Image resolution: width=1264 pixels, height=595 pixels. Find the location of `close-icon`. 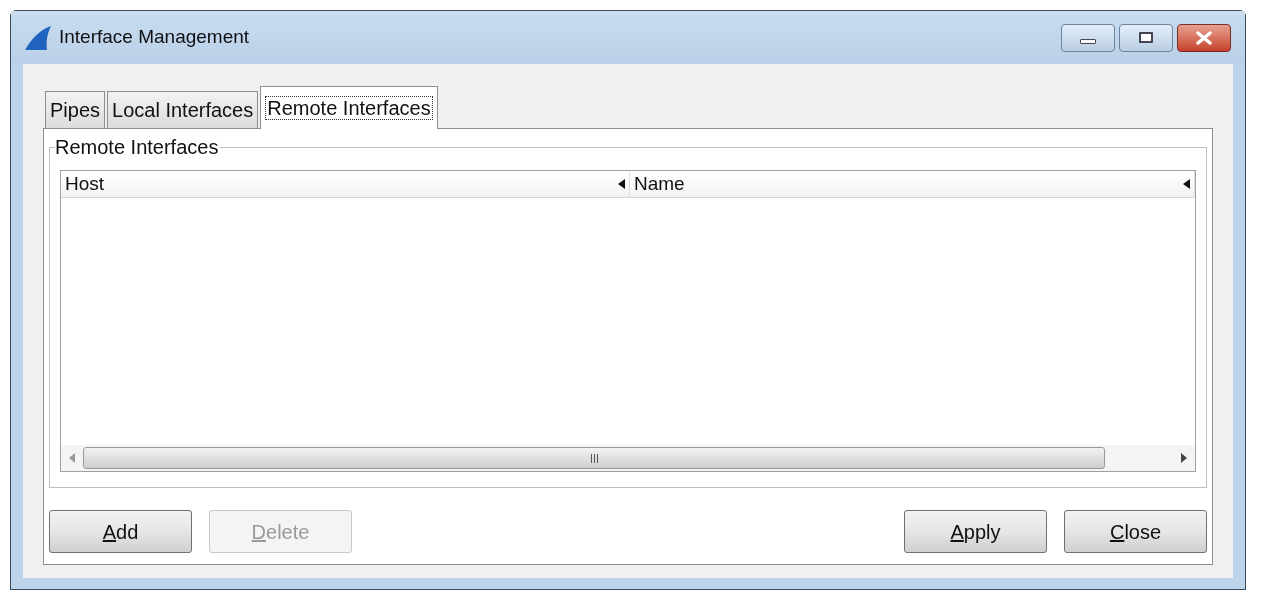

close-icon is located at coordinates (1204, 37).